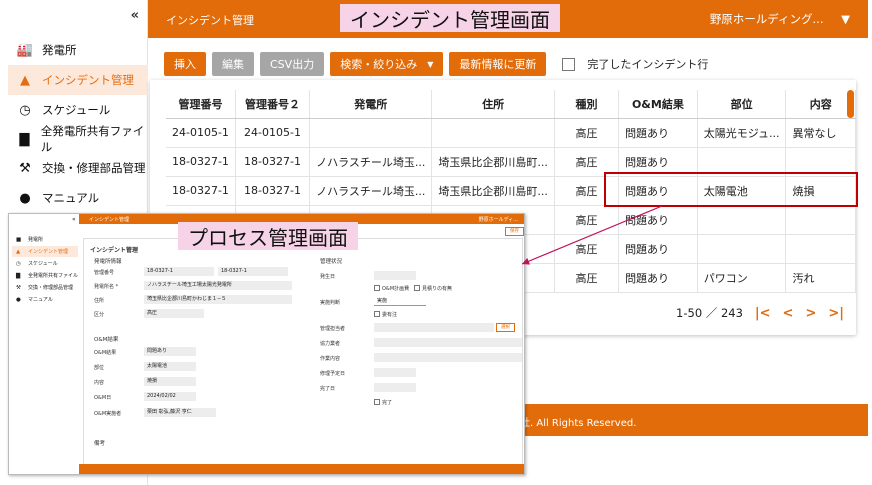  I want to click on next-page-icon: >, so click(810, 313).